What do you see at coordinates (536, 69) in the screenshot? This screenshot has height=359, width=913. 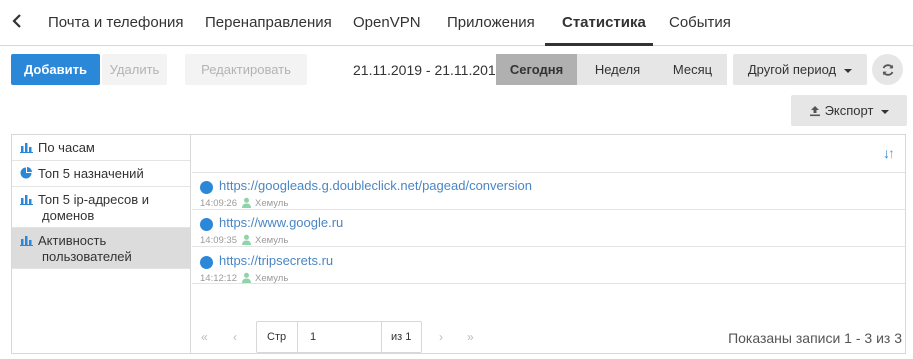 I see `period-today-button: Сегодня` at bounding box center [536, 69].